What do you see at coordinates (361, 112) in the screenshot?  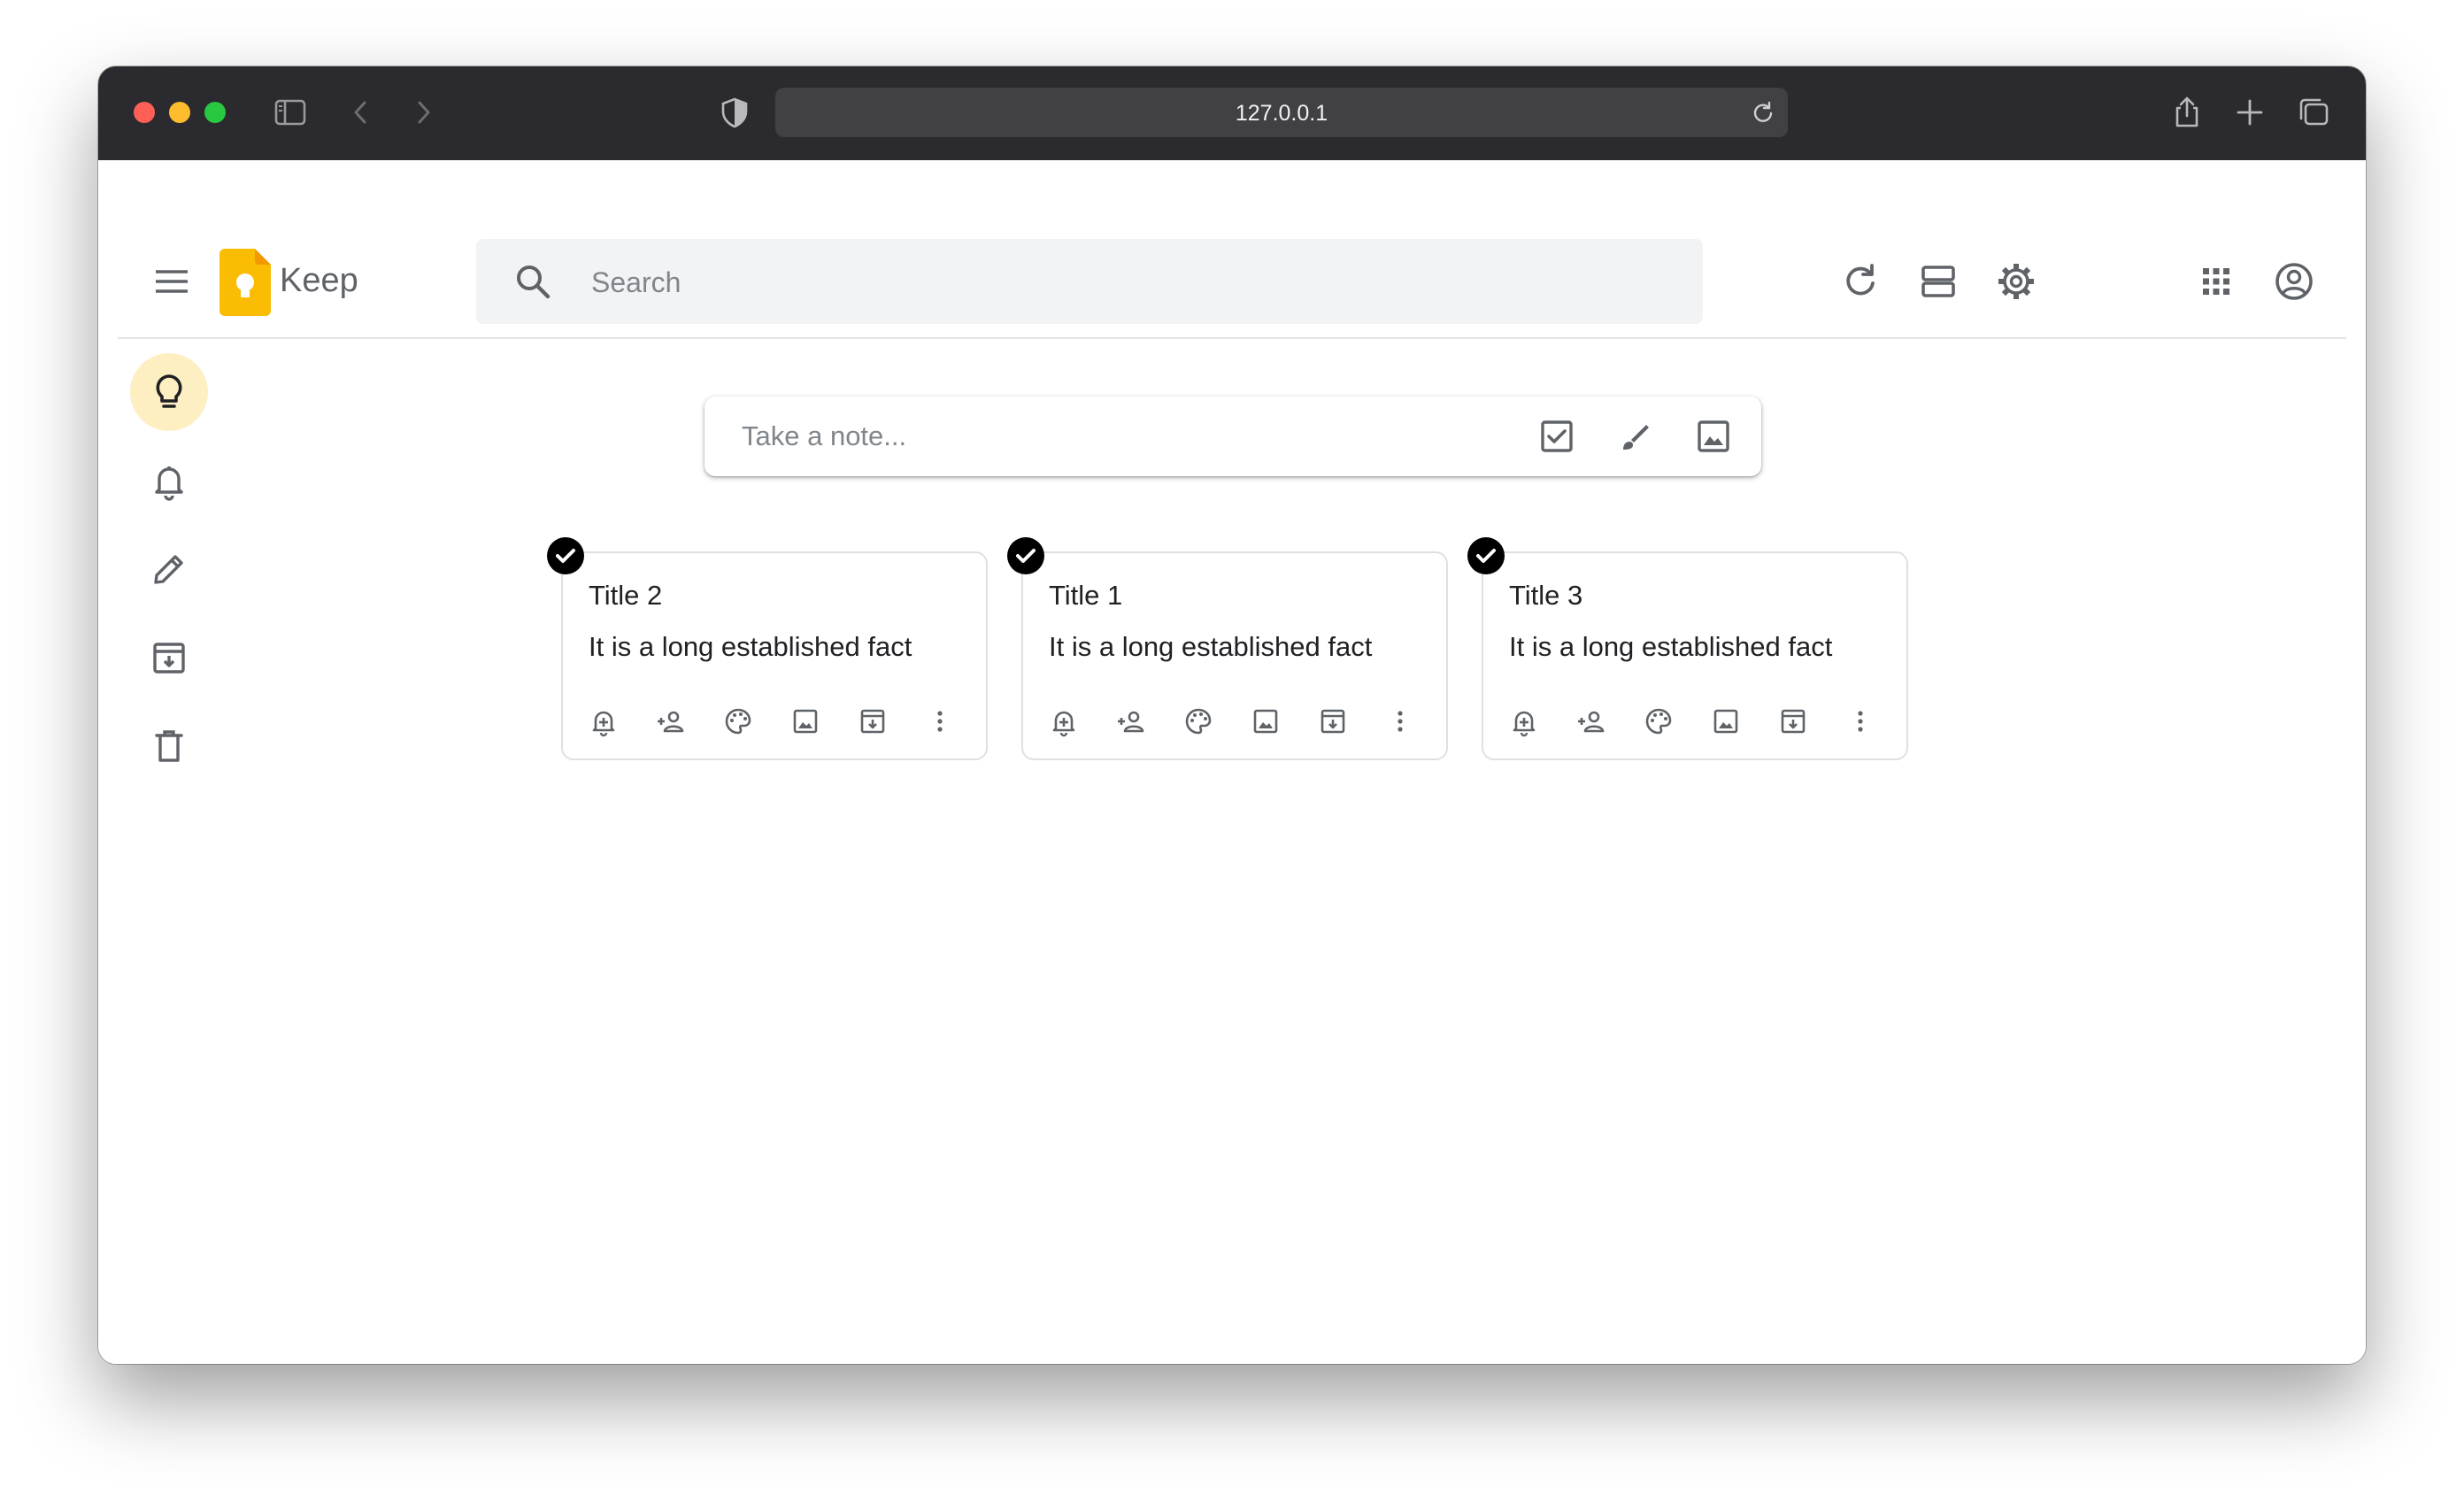 I see `back-icon` at bounding box center [361, 112].